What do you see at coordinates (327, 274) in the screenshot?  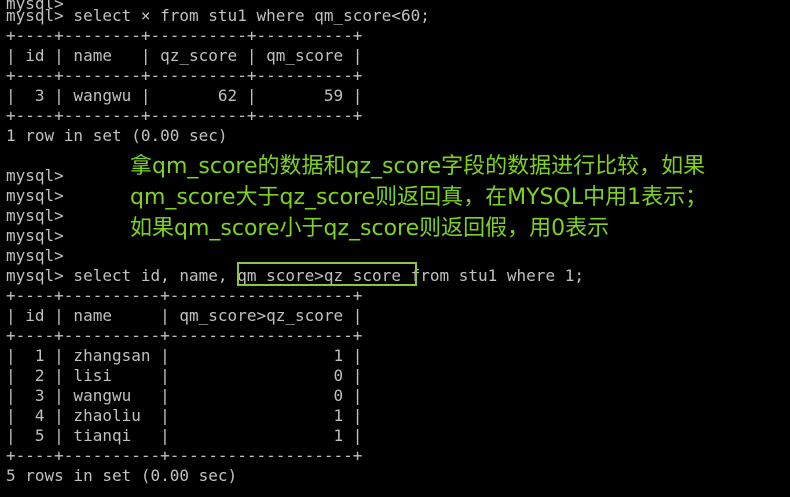 I see `highlight-box` at bounding box center [327, 274].